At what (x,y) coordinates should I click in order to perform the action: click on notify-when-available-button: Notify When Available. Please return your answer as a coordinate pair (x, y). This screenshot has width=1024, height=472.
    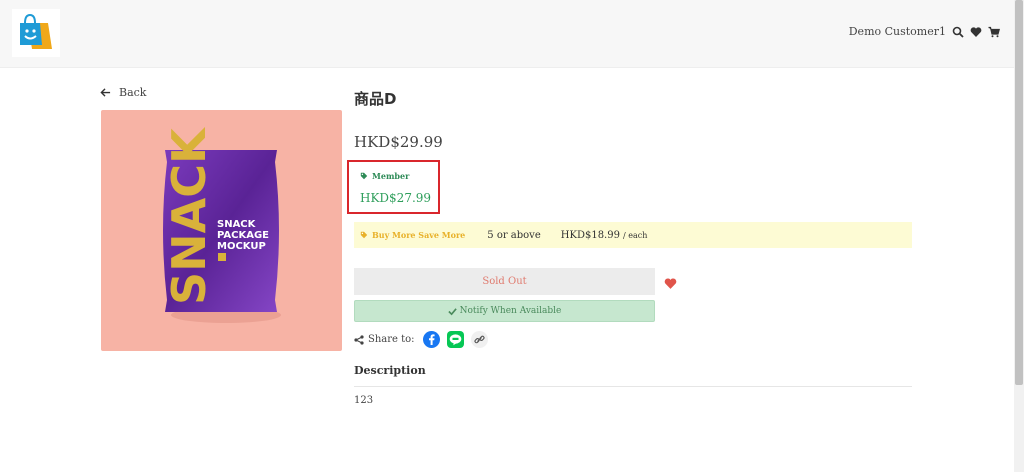
    Looking at the image, I should click on (504, 311).